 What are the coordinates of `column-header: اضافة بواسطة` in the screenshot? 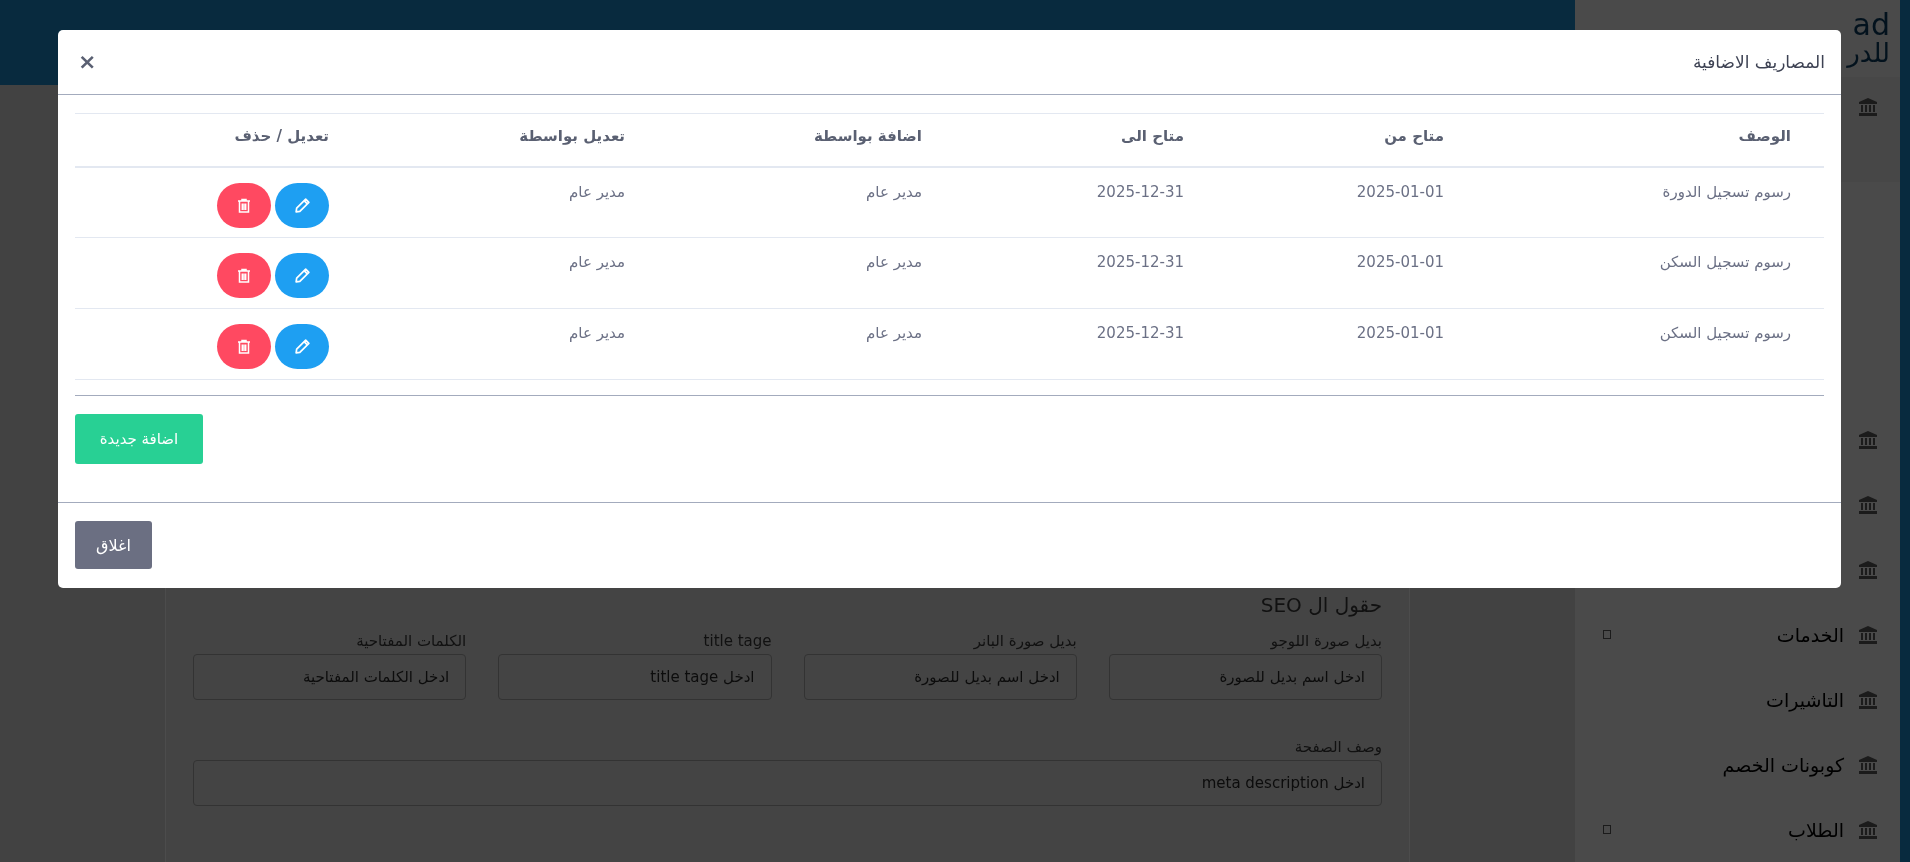 It's located at (787, 140).